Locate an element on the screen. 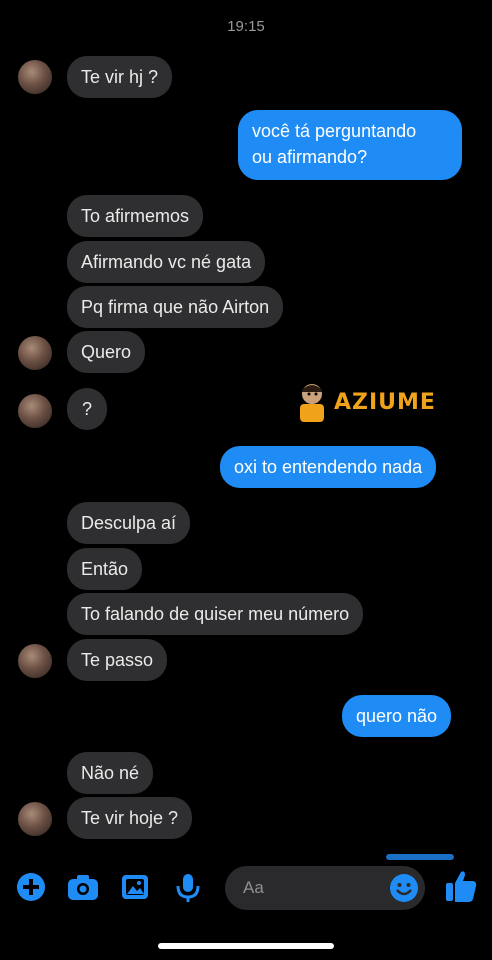 The width and height of the screenshot is (492, 960). incoming-message: Desculpa aí is located at coordinates (129, 523).